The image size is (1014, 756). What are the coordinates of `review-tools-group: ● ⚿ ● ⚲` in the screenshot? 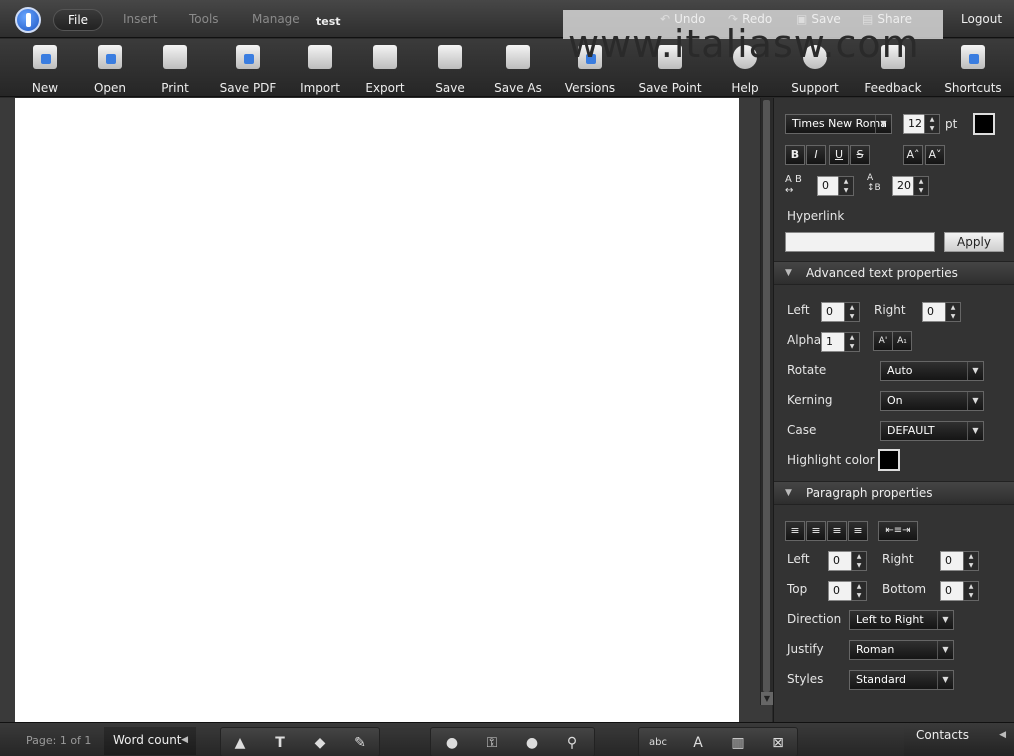 It's located at (512, 741).